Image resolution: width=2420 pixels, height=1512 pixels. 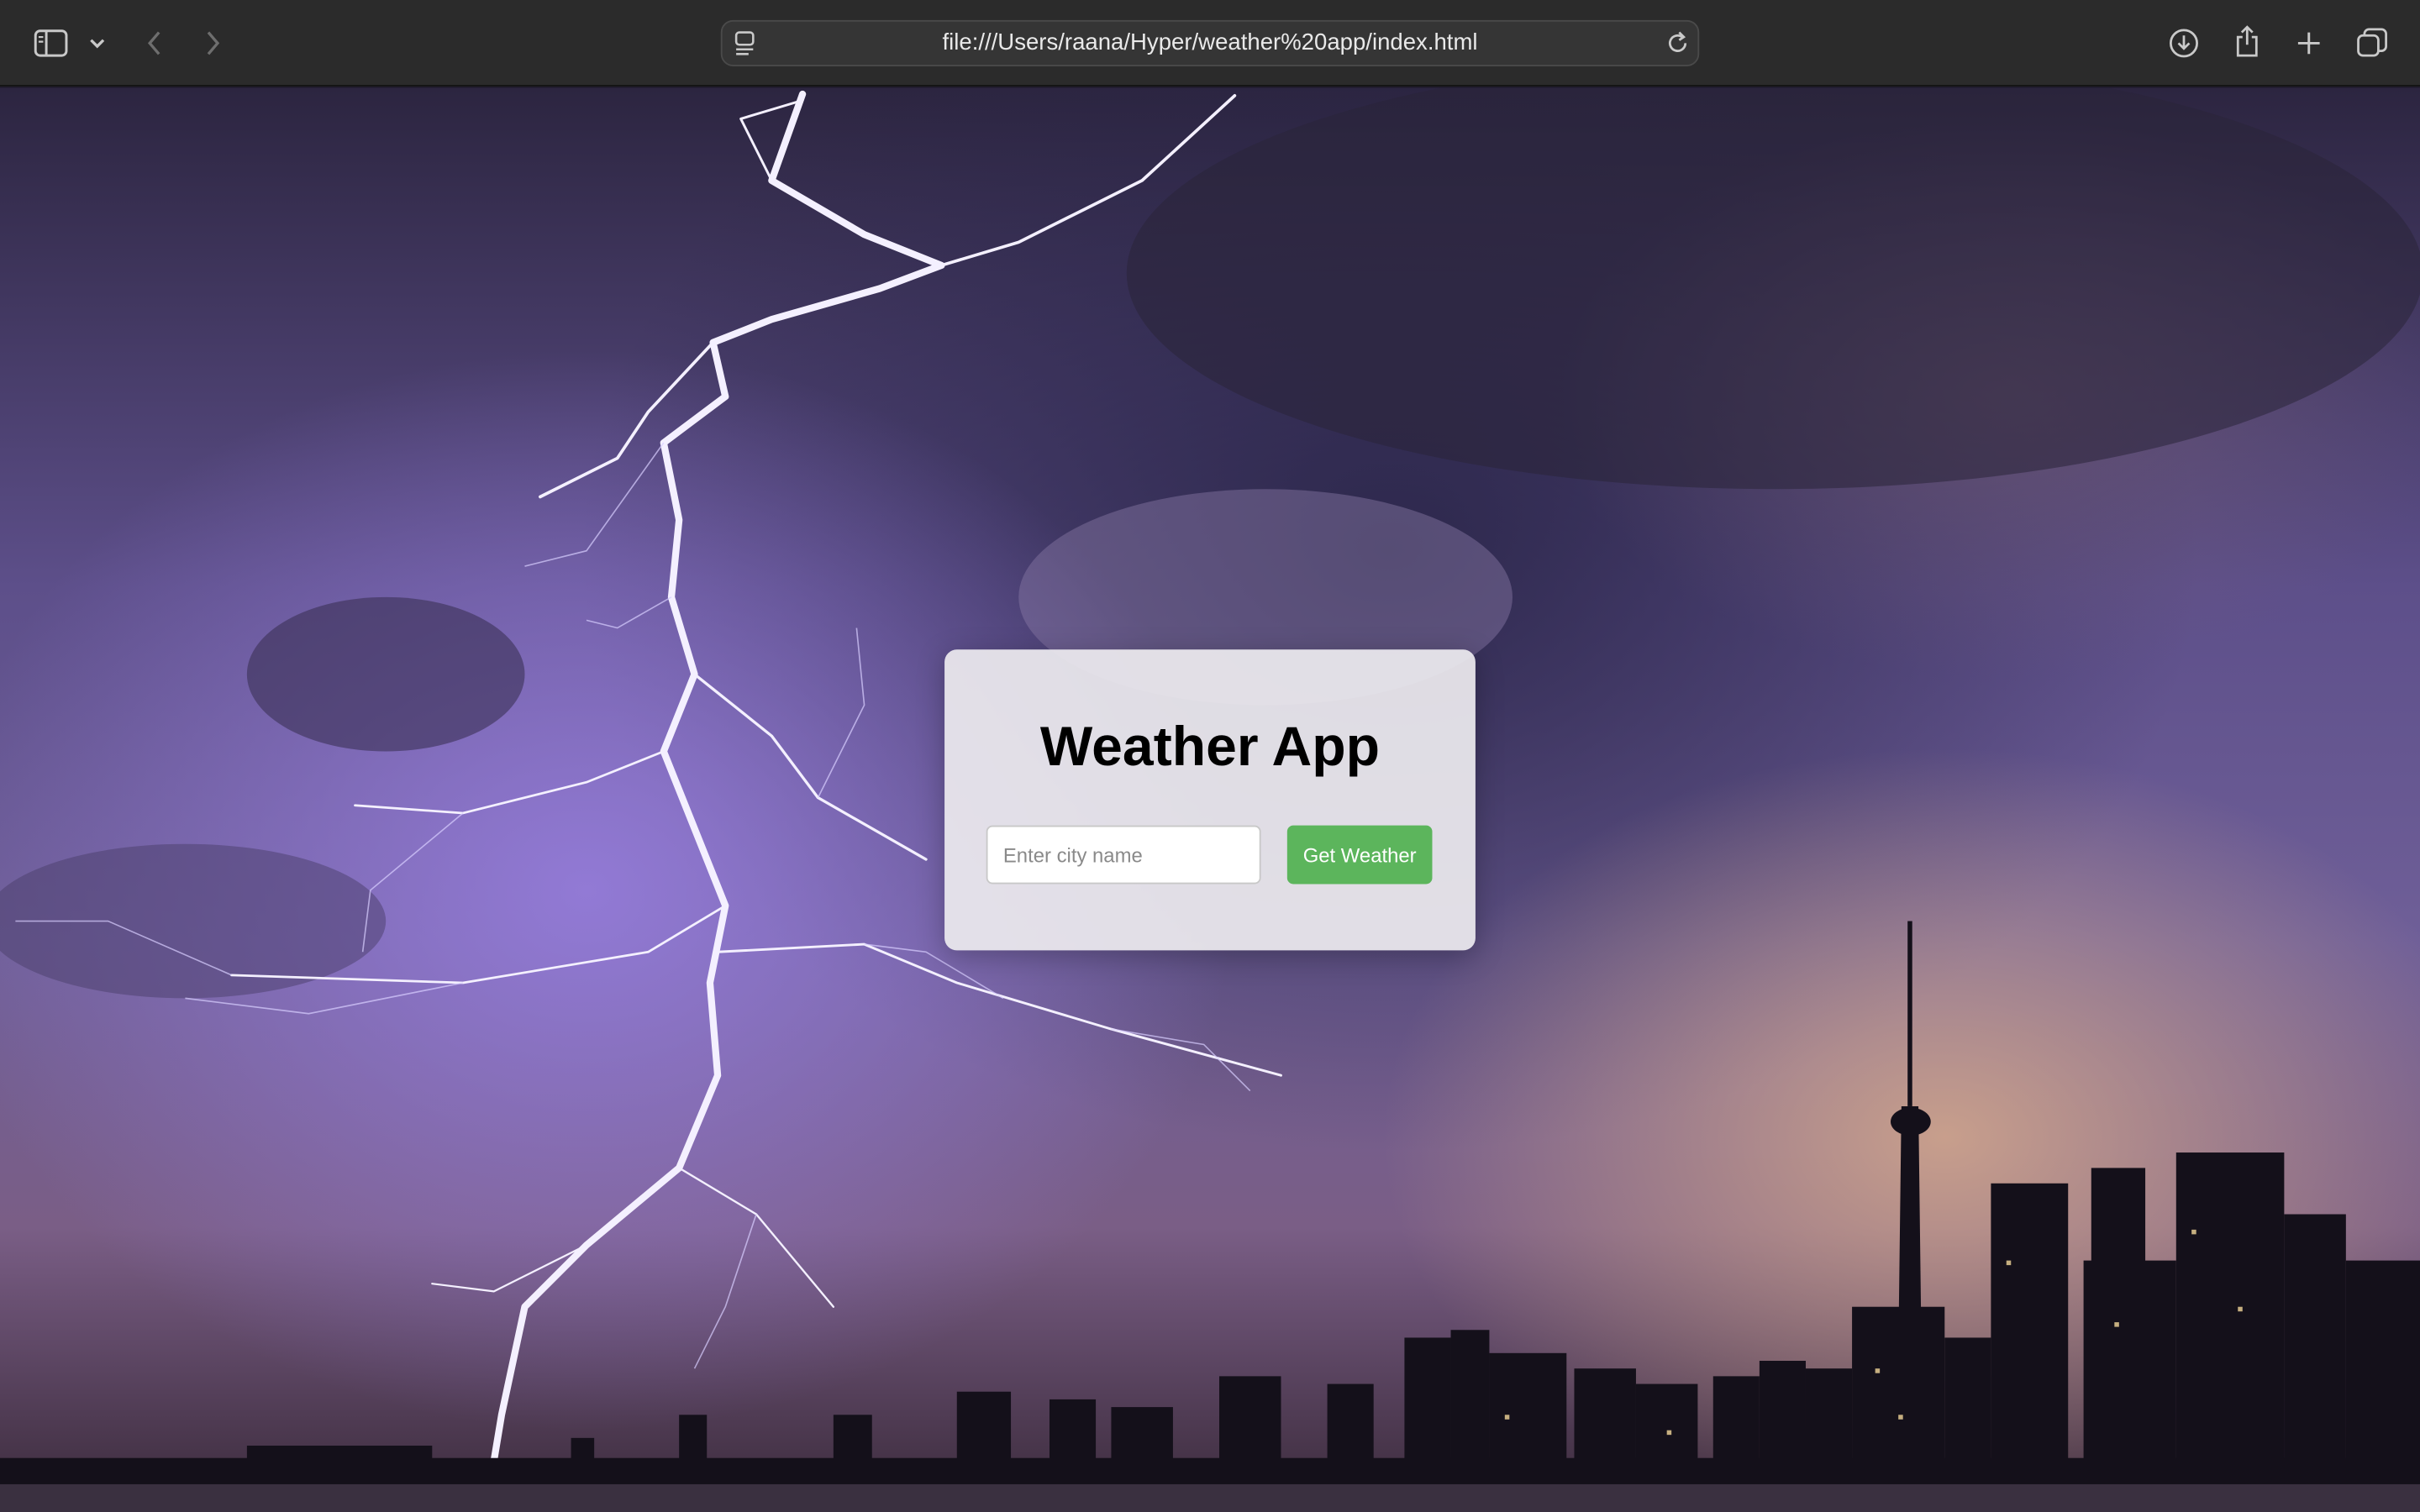 What do you see at coordinates (154, 43) in the screenshot?
I see `back-arrow-icon` at bounding box center [154, 43].